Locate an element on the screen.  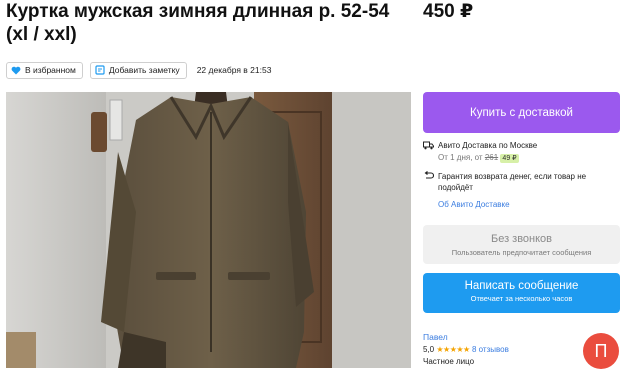
no-calls-title: Без звонков is located at coordinates (521, 239).